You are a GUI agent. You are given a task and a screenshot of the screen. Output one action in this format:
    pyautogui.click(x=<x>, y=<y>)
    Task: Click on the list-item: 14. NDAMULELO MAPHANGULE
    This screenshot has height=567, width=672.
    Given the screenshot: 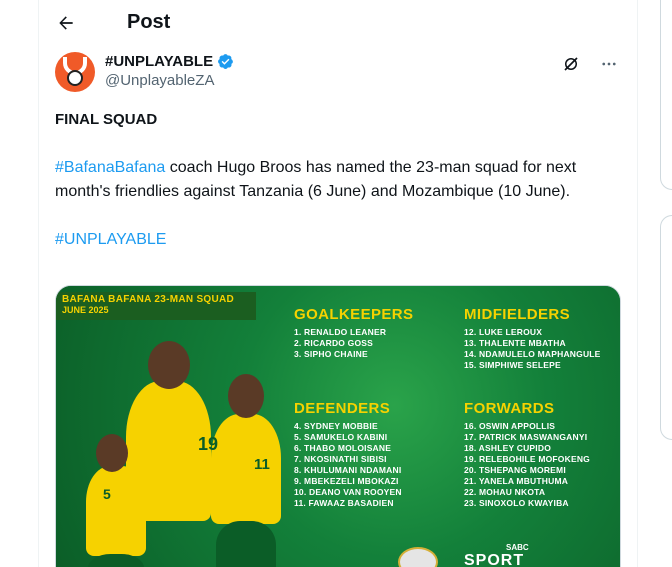 What is the action you would take?
    pyautogui.click(x=532, y=354)
    